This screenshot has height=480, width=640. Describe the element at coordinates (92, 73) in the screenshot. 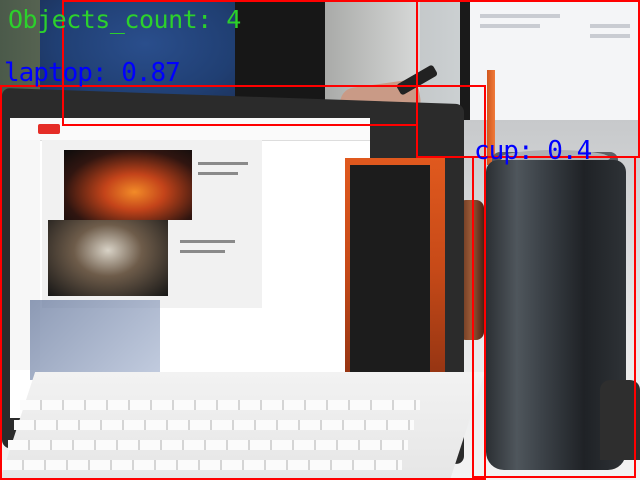

I see `detection-label-laptop: laptop: 0.87` at that location.